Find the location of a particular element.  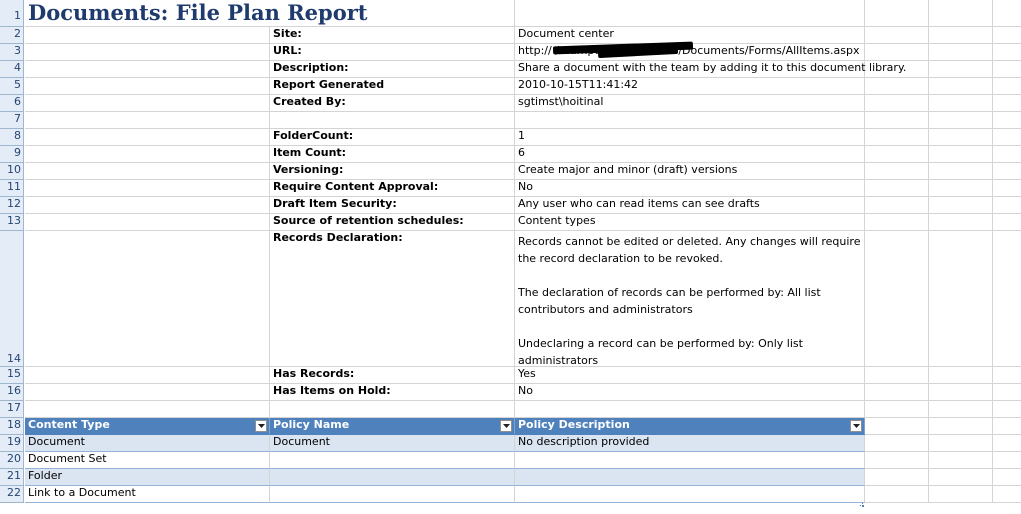

row-header: 14 is located at coordinates (12, 299).